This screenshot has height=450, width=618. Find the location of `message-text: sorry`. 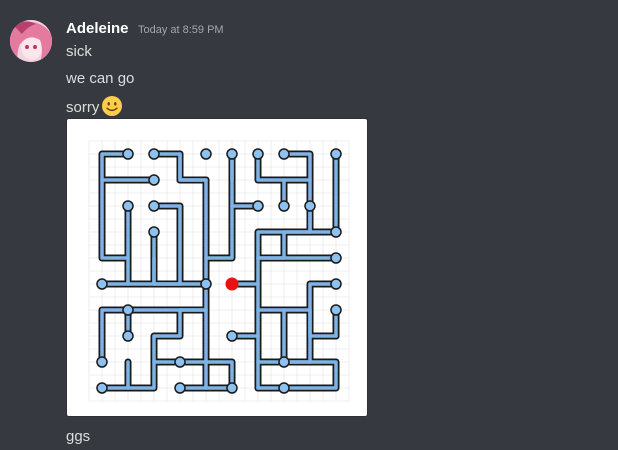

message-text: sorry is located at coordinates (94, 106).